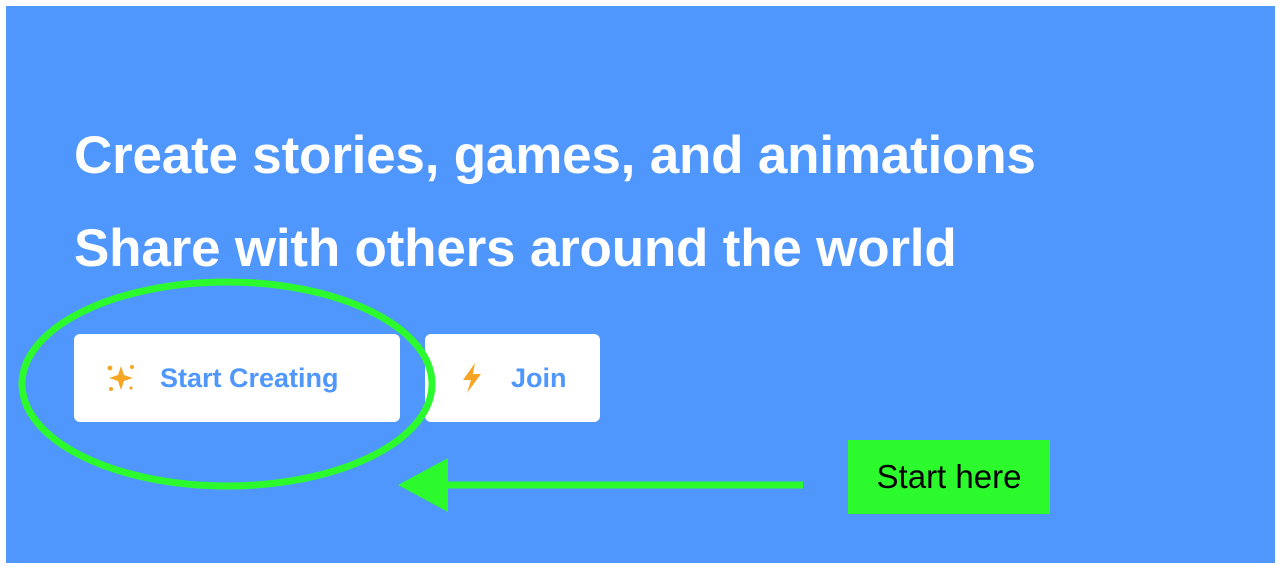 This screenshot has height=569, width=1281. I want to click on start-here-text: Start here, so click(949, 476).